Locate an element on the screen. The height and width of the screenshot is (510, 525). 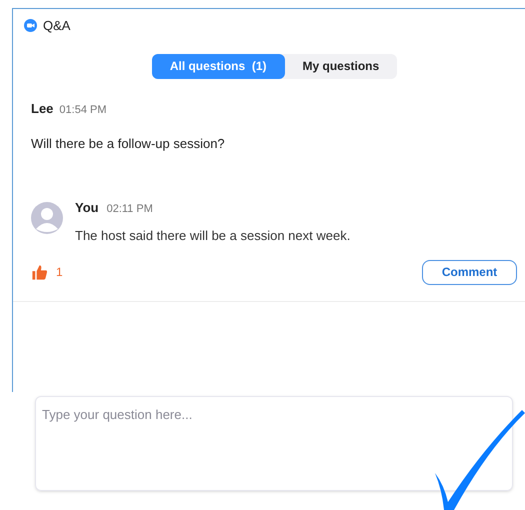
app-logo-icon is located at coordinates (30, 25).